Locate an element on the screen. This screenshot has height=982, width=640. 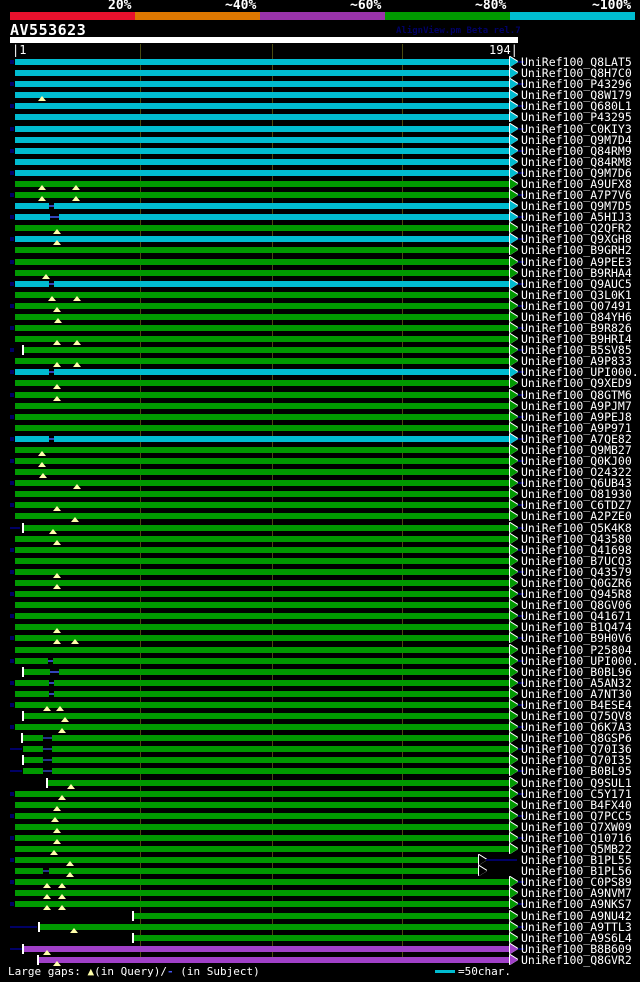
hit-label: UniRef100_Q8GVR2 is located at coordinates (576, 960).